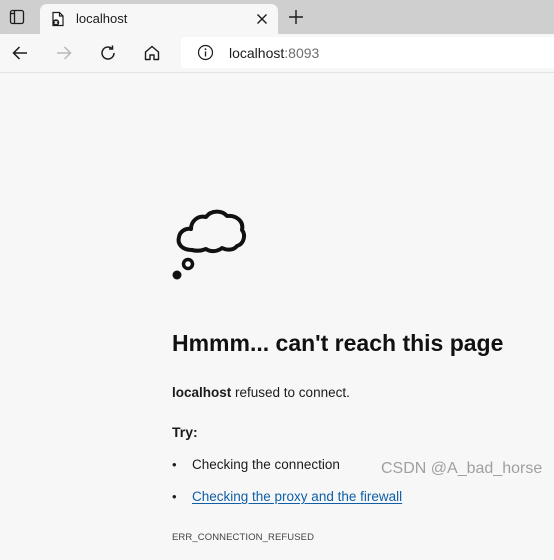  I want to click on suggestion-text: Checking the connection, so click(266, 464).